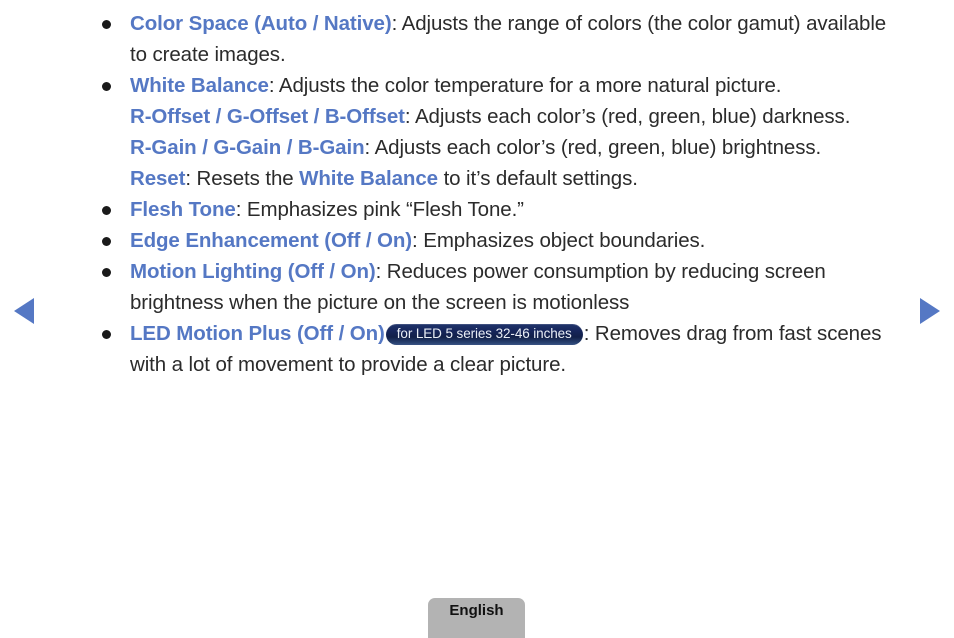  Describe the element at coordinates (368, 178) in the screenshot. I see `inline-term-white-balance: White Balance` at that location.